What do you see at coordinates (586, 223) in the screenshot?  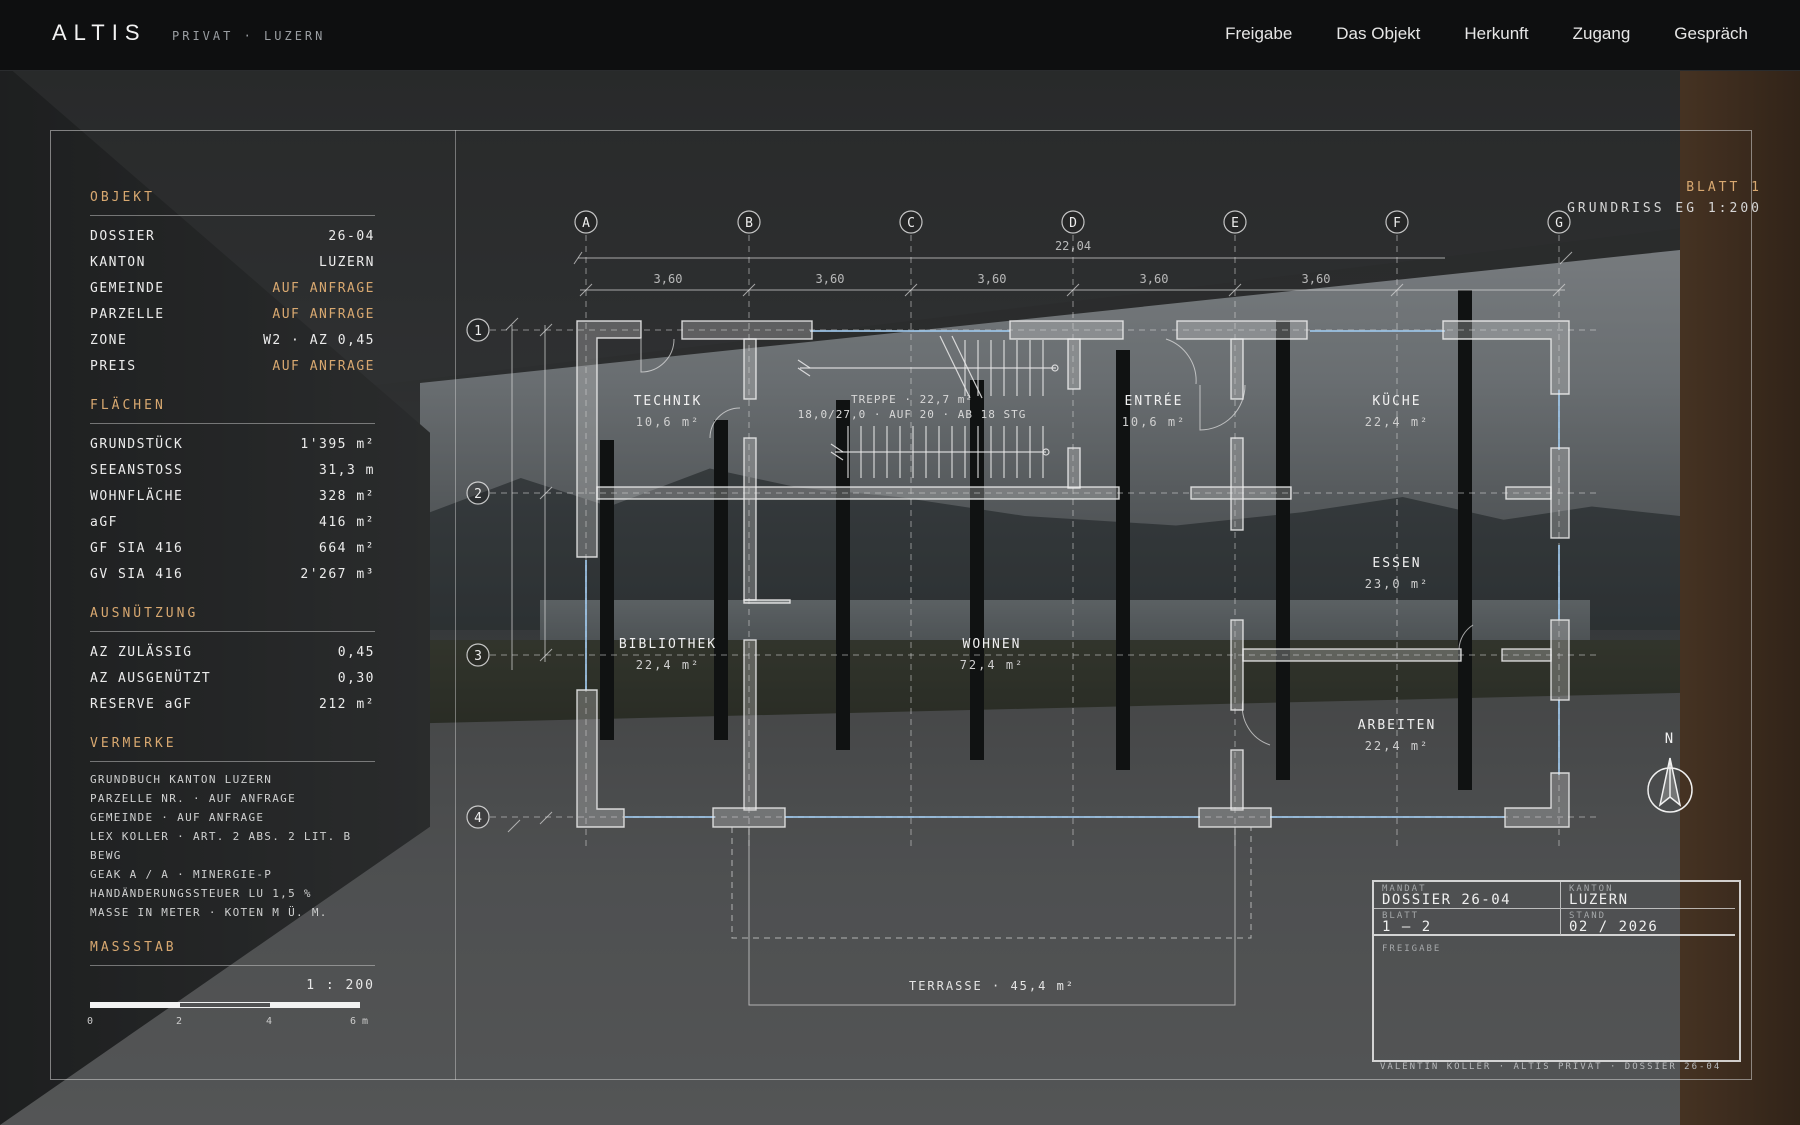 I see `axis-label-a: A` at bounding box center [586, 223].